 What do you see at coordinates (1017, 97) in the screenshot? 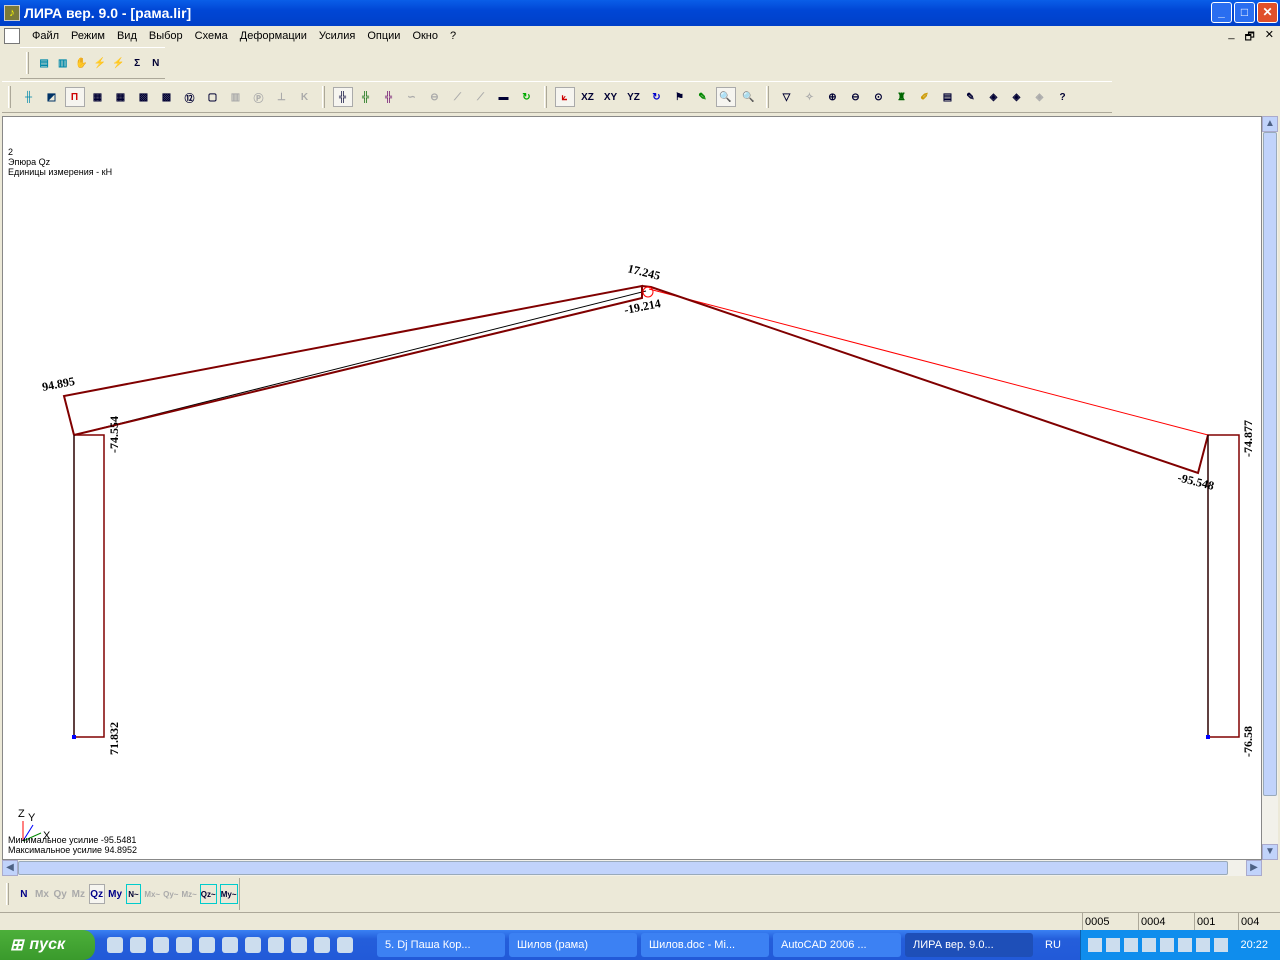
I see `cube2-icon: ◈` at bounding box center [1017, 97].